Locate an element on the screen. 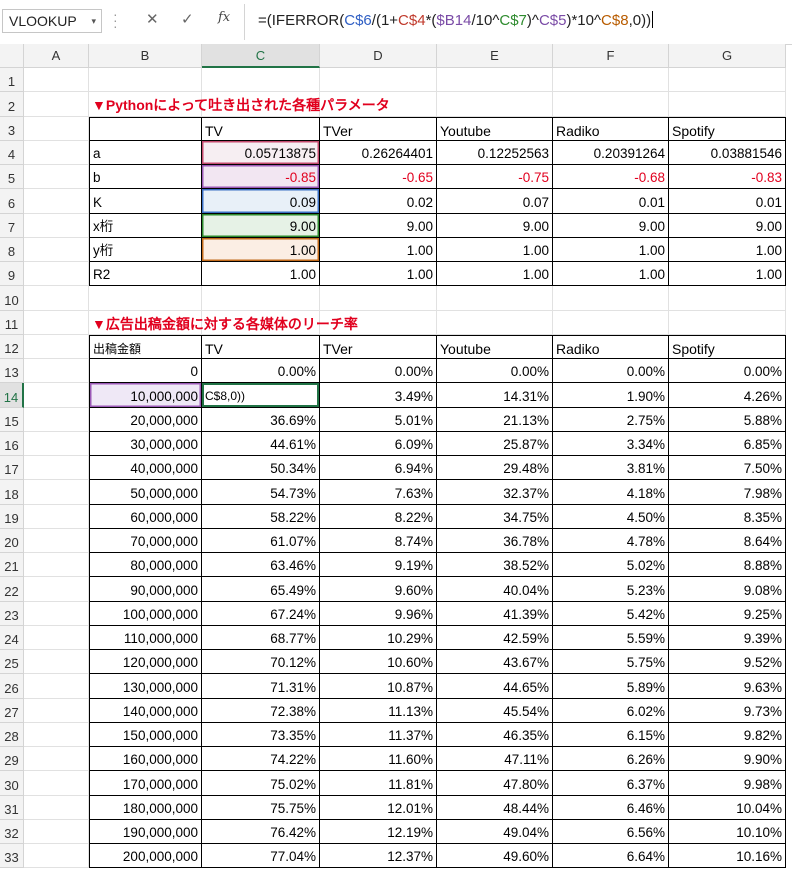  reach-rate-cell: 70.12% is located at coordinates (261, 662).